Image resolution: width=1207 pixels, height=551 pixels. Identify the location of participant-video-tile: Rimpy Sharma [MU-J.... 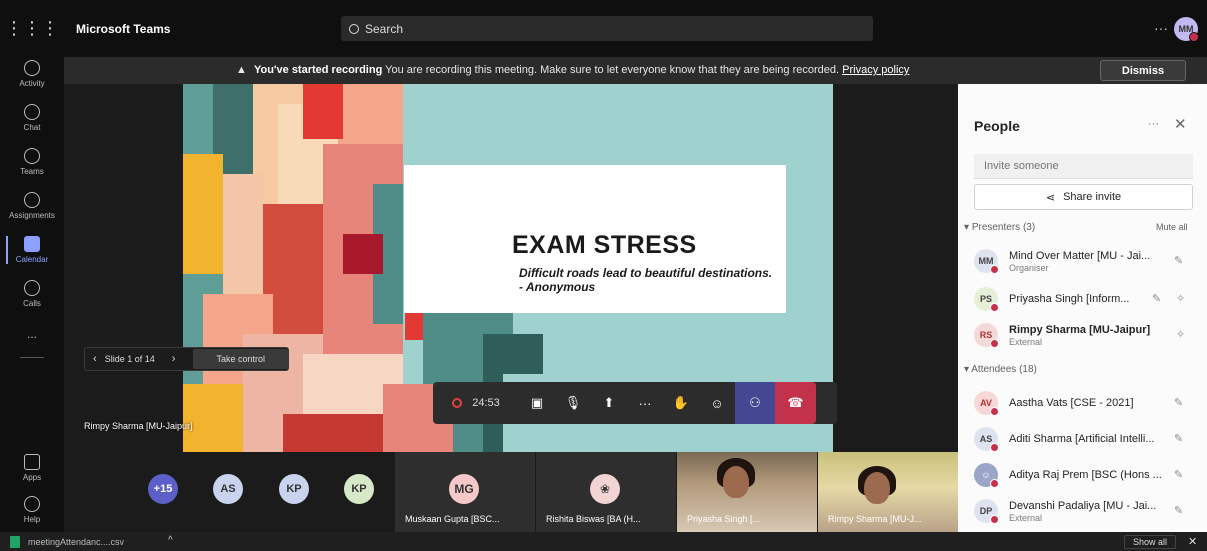
(888, 492).